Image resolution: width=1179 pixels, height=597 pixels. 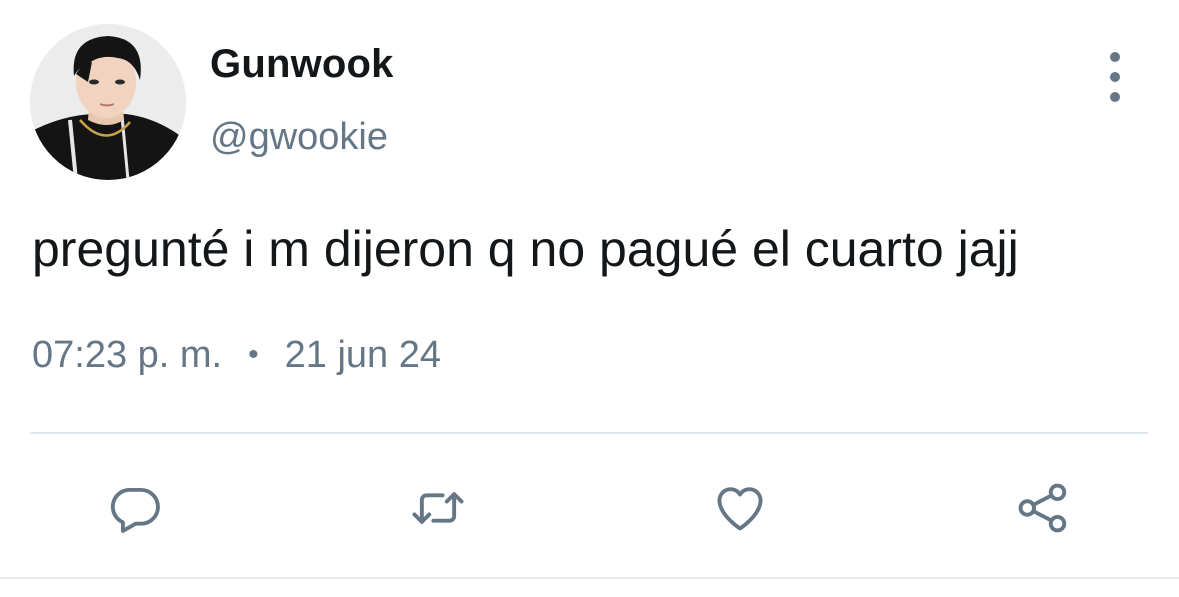 I want to click on heart-icon, so click(x=740, y=509).